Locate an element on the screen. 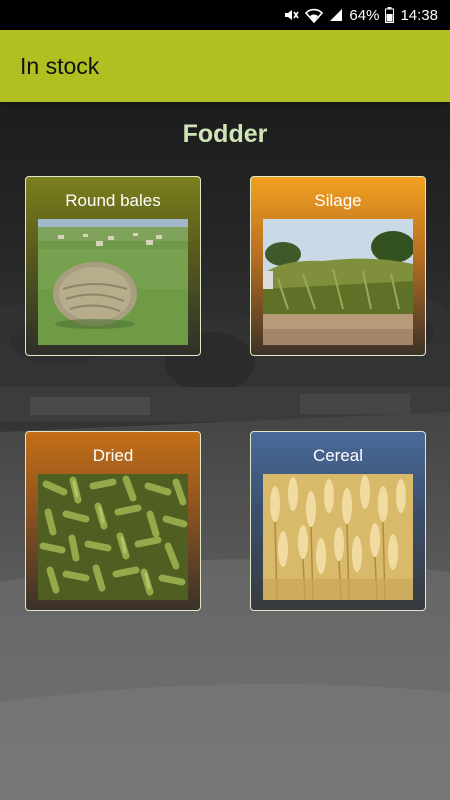  mute-icon is located at coordinates (291, 15).